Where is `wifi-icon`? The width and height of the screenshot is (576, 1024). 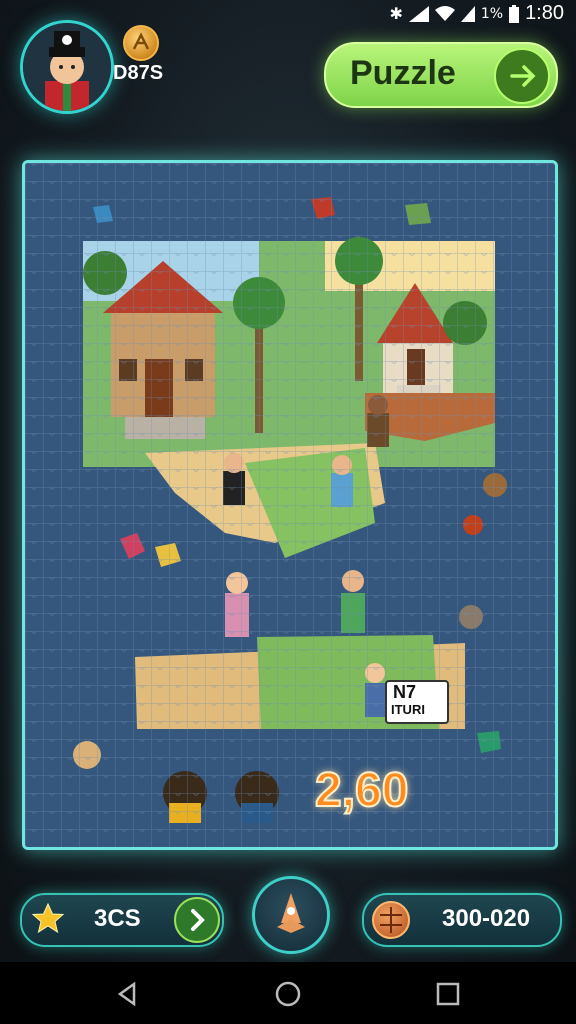 wifi-icon is located at coordinates (444, 13).